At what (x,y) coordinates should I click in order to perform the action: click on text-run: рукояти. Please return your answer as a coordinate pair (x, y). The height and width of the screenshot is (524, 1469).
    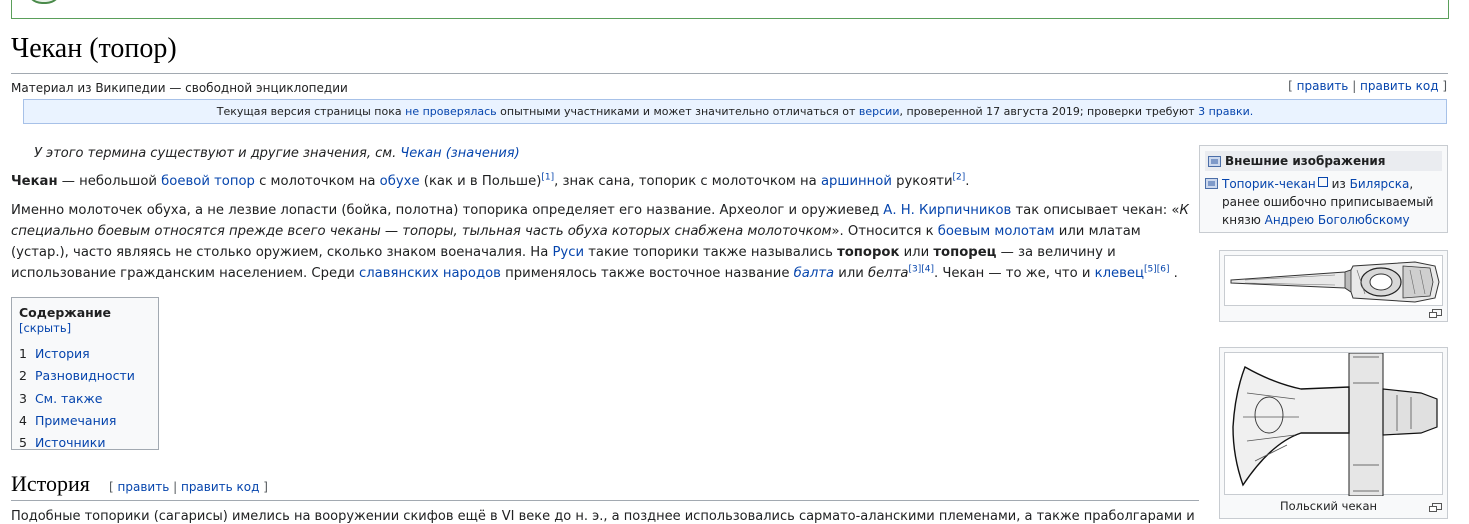
    Looking at the image, I should click on (922, 181).